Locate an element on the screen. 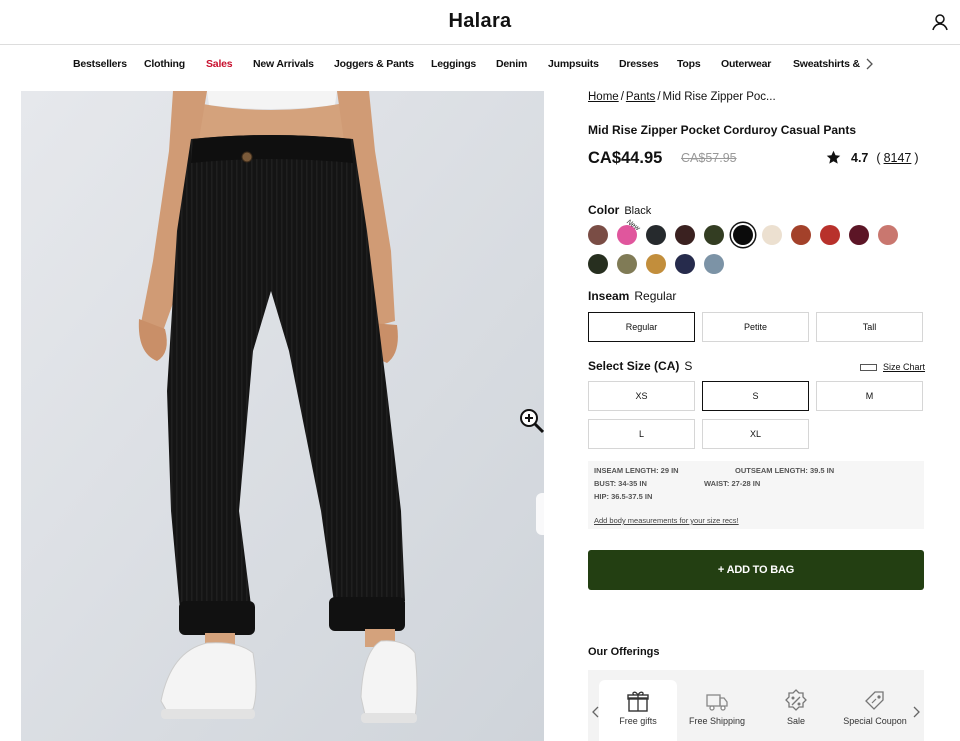  offering-free-shipping: Free Shipping is located at coordinates (717, 710).